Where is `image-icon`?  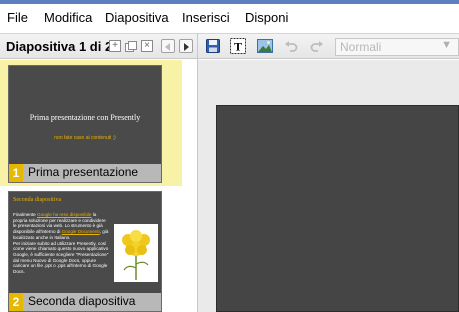 image-icon is located at coordinates (265, 46).